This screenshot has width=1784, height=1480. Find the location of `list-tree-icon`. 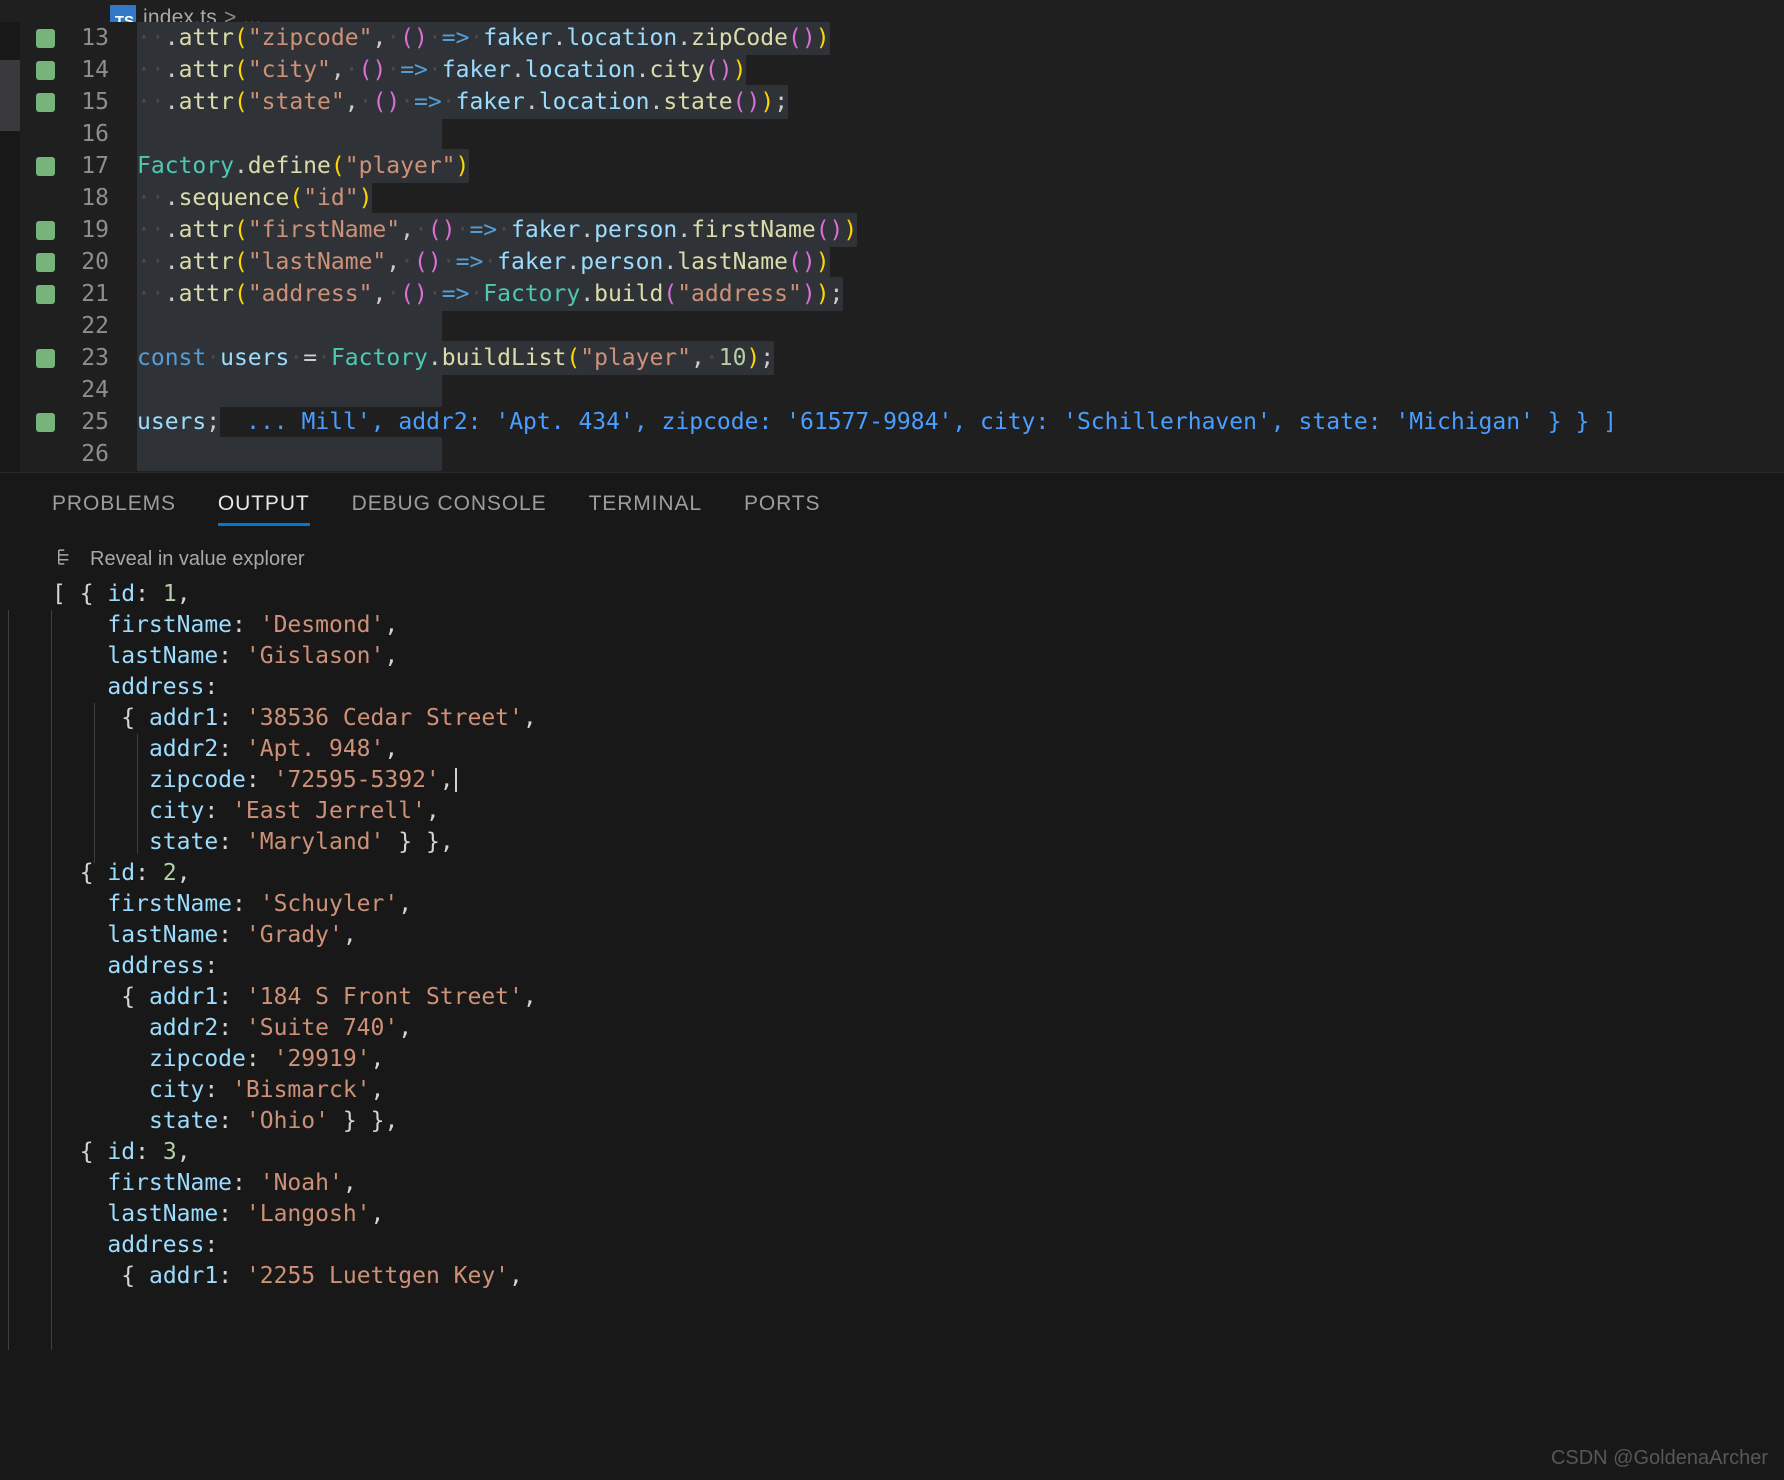

list-tree-icon is located at coordinates (67, 559).